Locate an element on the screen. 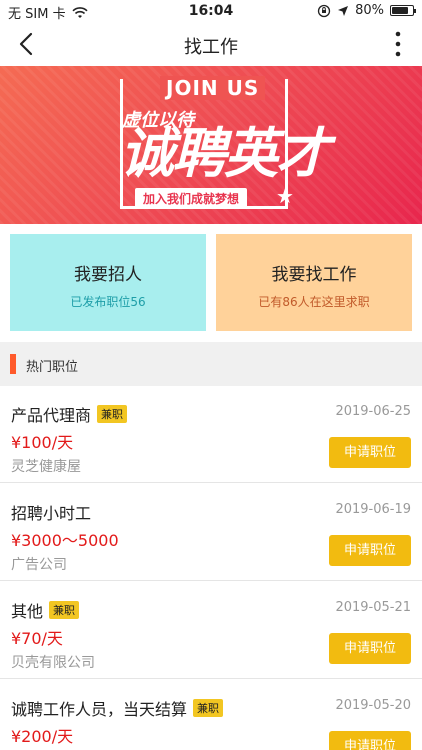 This screenshot has height=750, width=422. job-date: 2019-05-20 is located at coordinates (373, 705).